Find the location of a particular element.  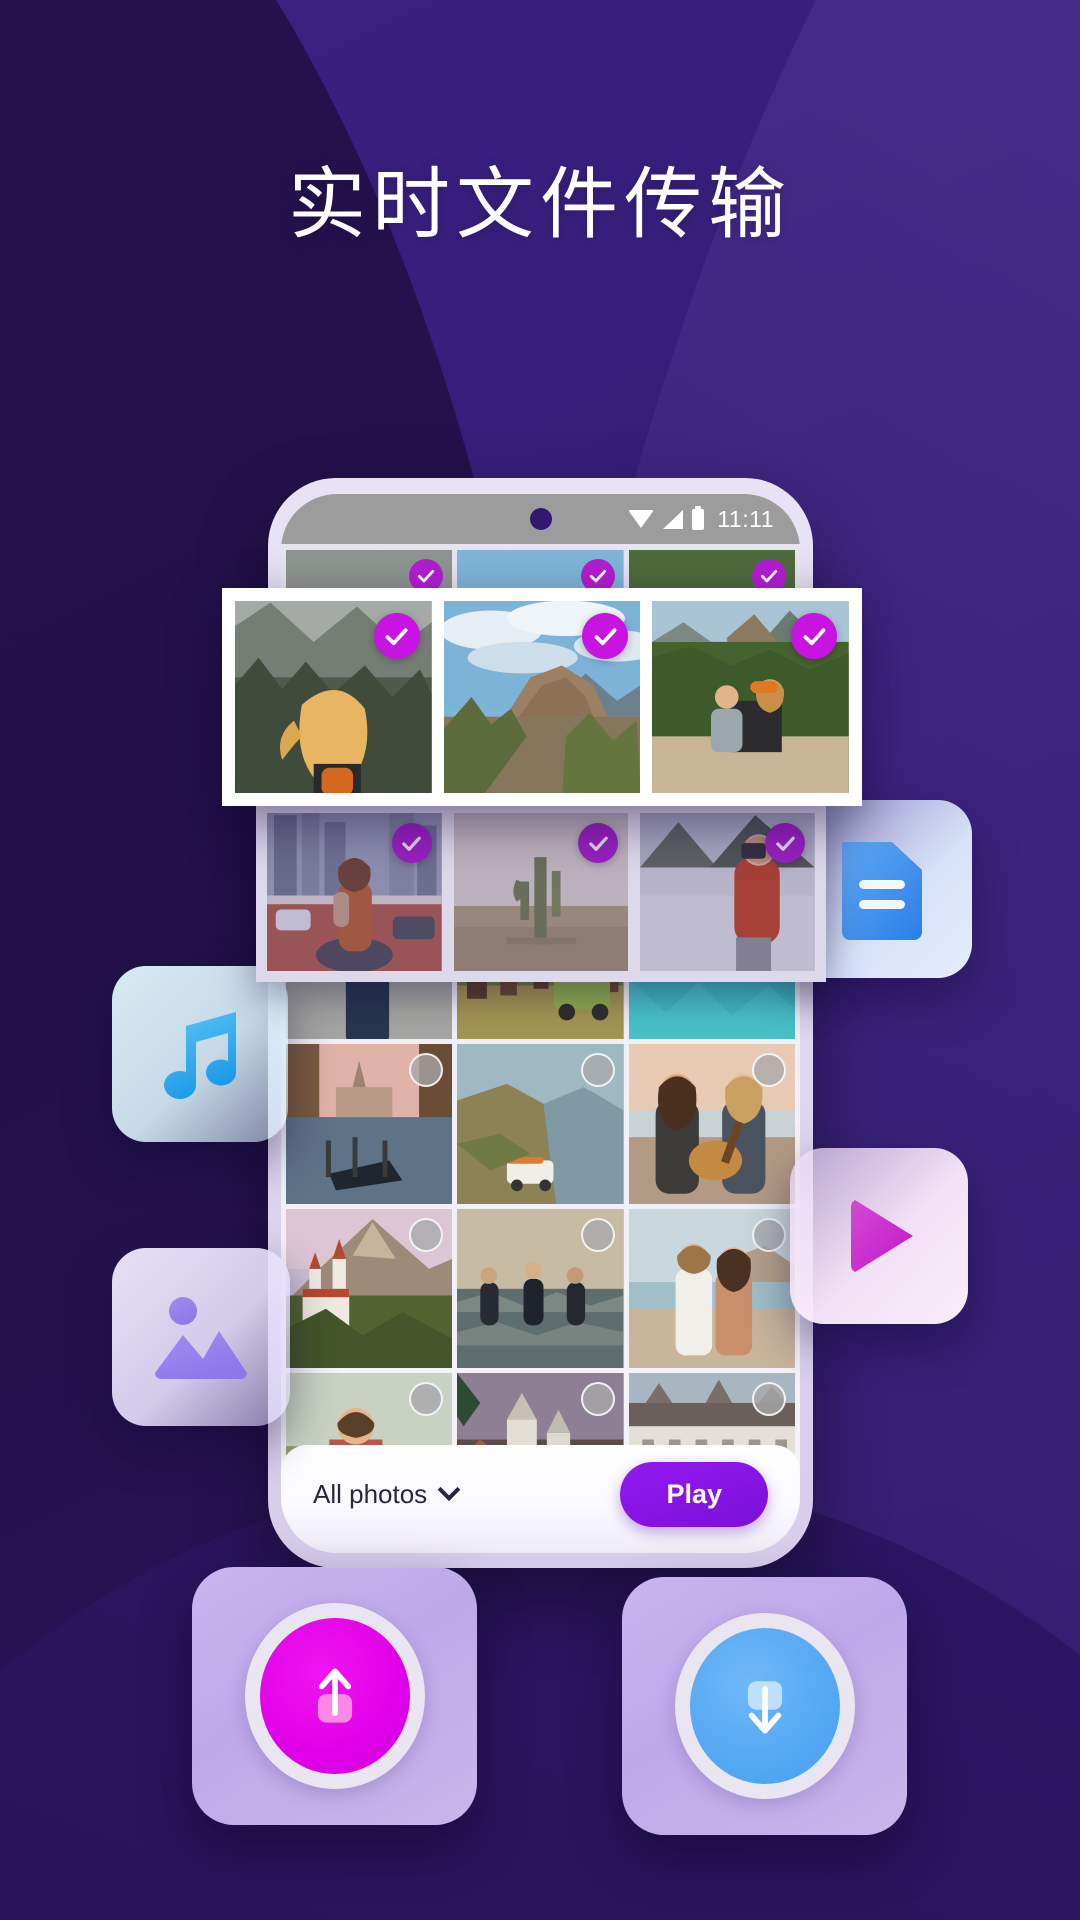

image-icon is located at coordinates (201, 1338).